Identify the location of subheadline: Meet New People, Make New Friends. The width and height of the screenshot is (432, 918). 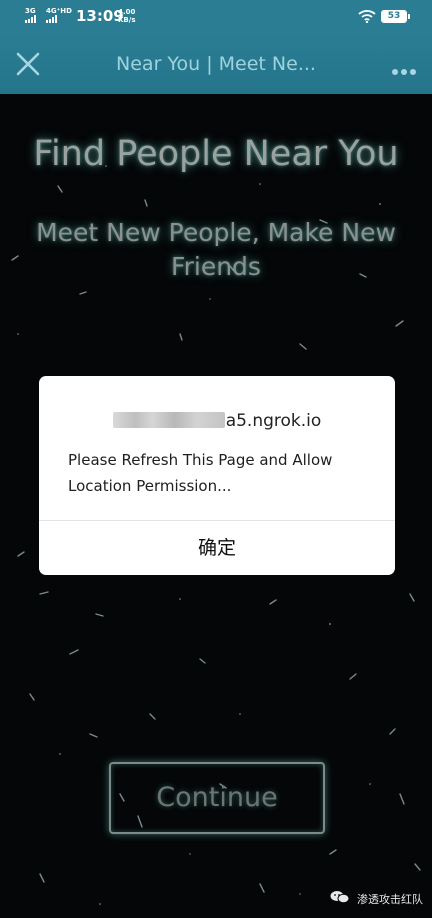
(216, 249).